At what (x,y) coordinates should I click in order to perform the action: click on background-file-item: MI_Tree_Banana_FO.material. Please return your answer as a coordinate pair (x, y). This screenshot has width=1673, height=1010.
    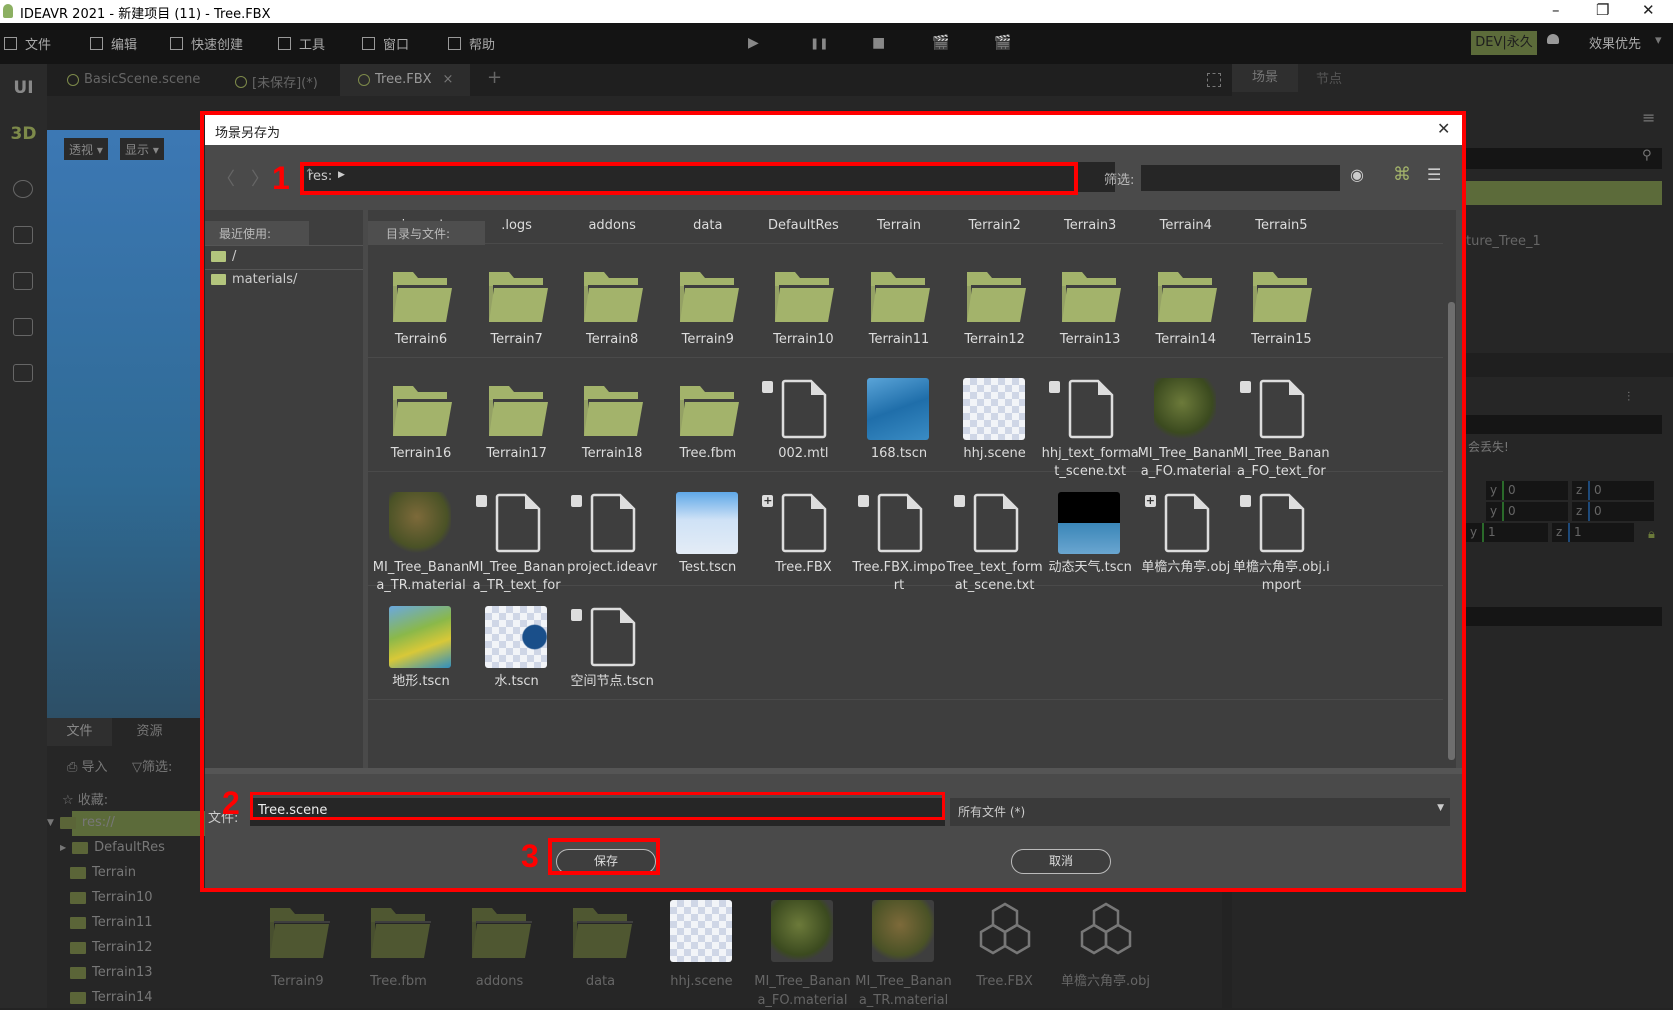
    Looking at the image, I should click on (802, 954).